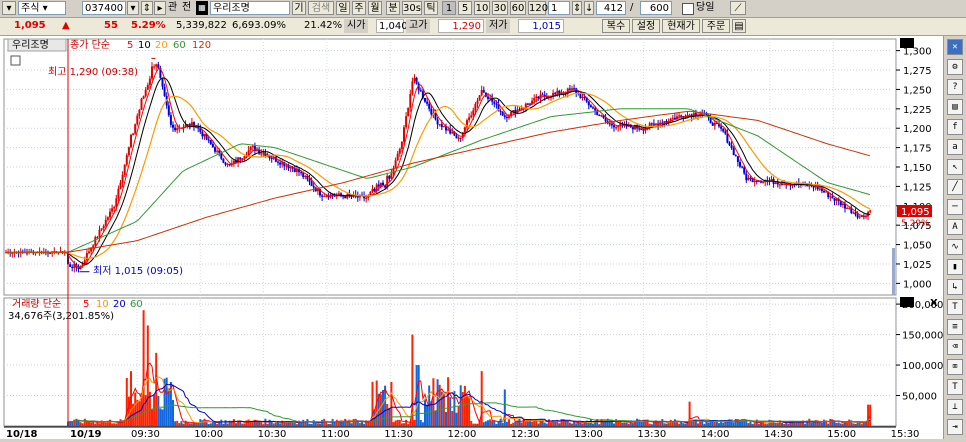 This screenshot has height=442, width=966. I want to click on tool-cross-icon: ✕, so click(955, 47).